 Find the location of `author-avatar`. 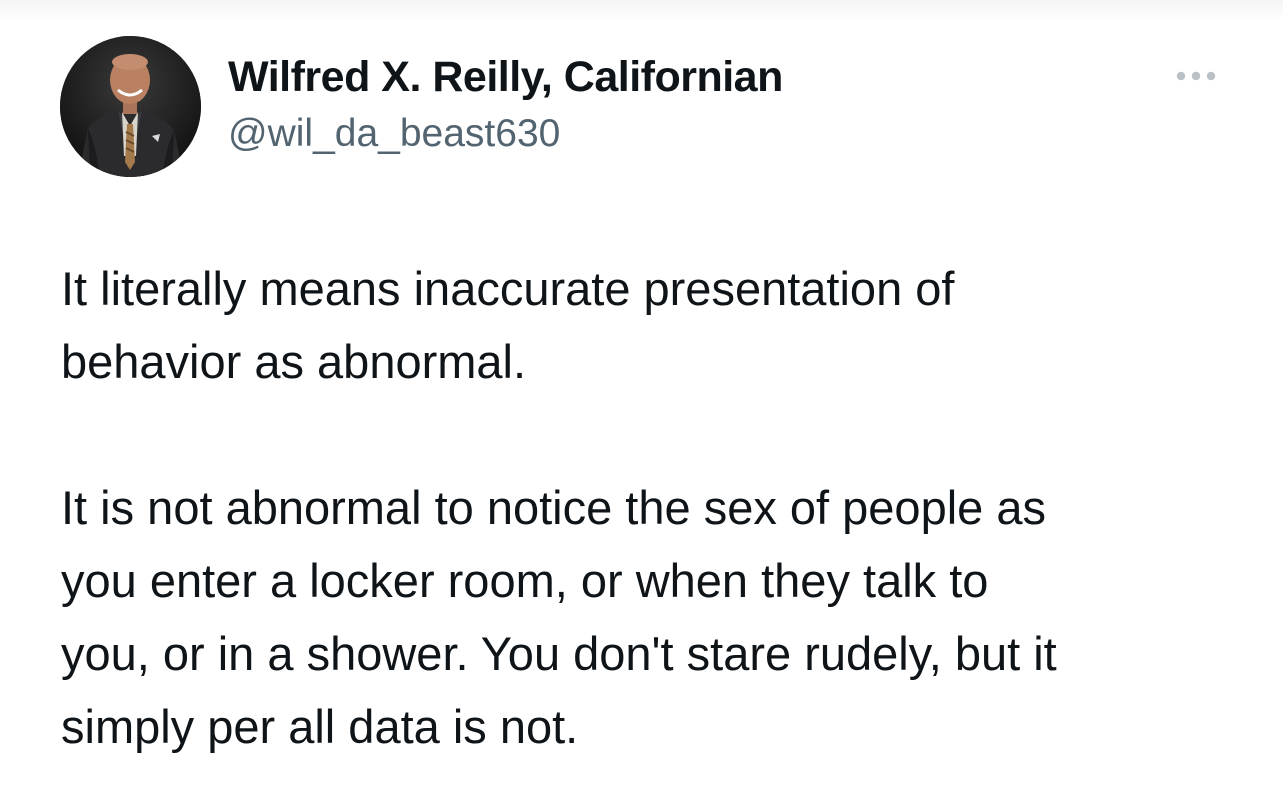

author-avatar is located at coordinates (130, 106).